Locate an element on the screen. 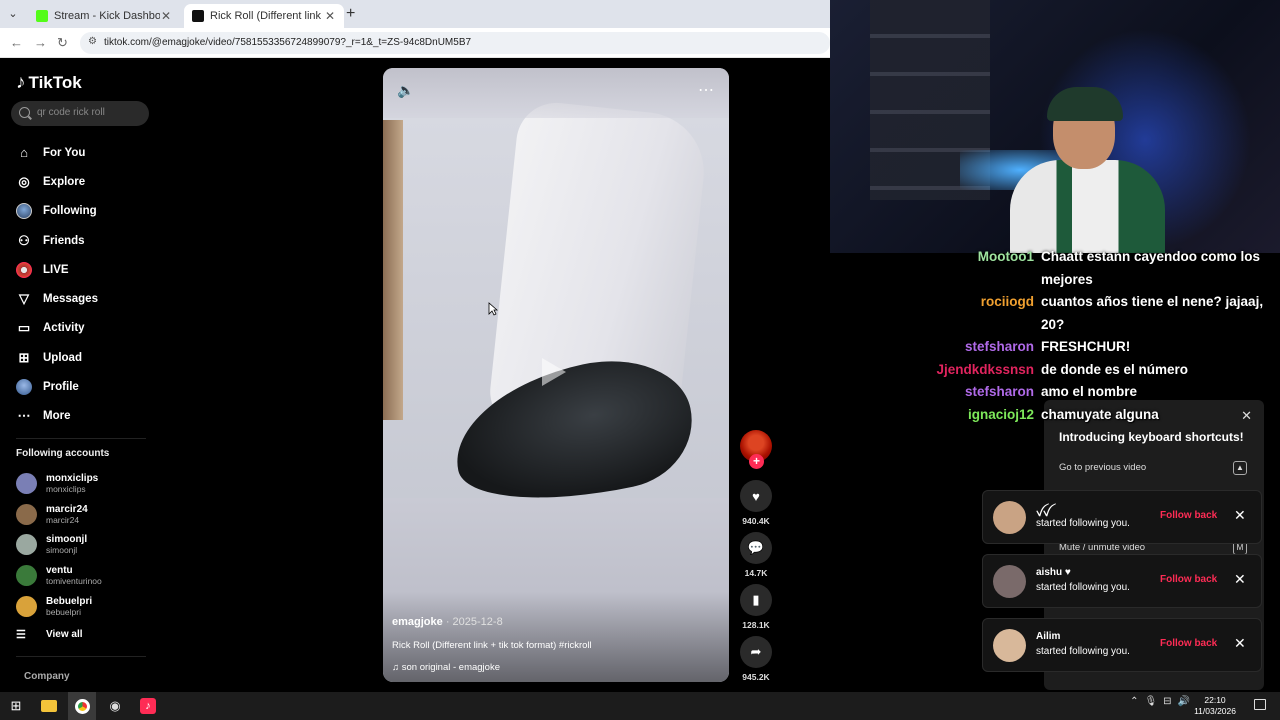 The image size is (1280, 720). account-handle: bebuelpri is located at coordinates (63, 612).